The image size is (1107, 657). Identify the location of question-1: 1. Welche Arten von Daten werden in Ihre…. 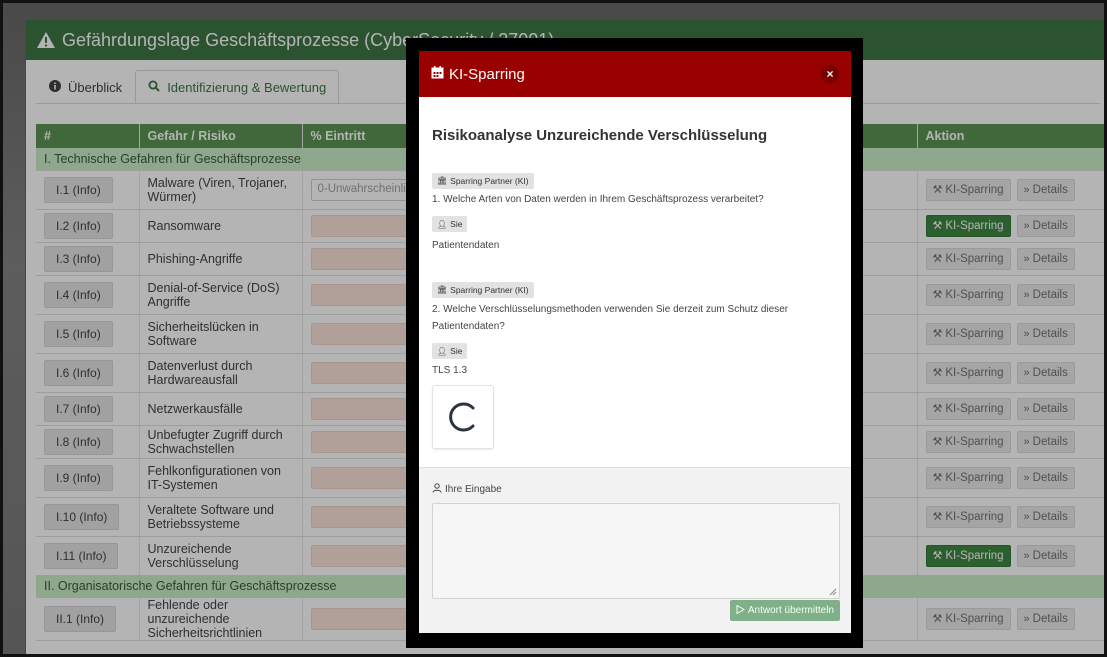
(598, 199).